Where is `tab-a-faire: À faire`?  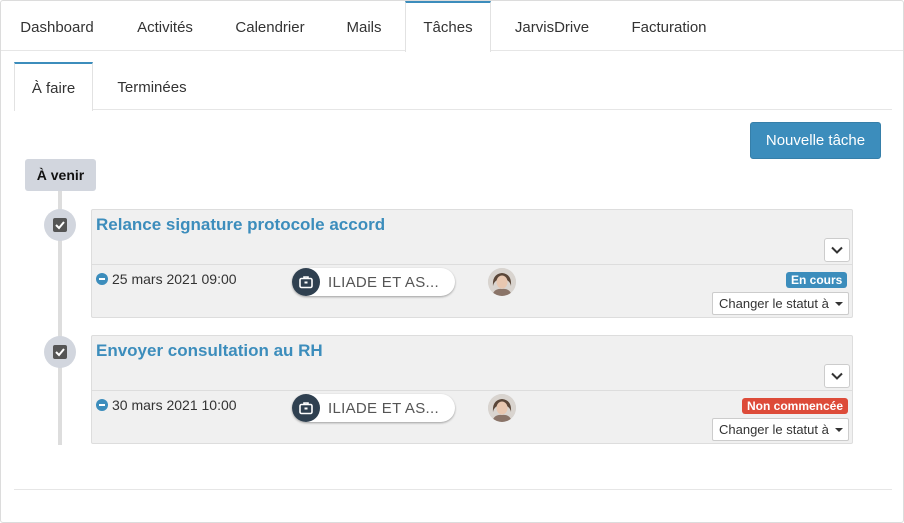 tab-a-faire: À faire is located at coordinates (53, 86).